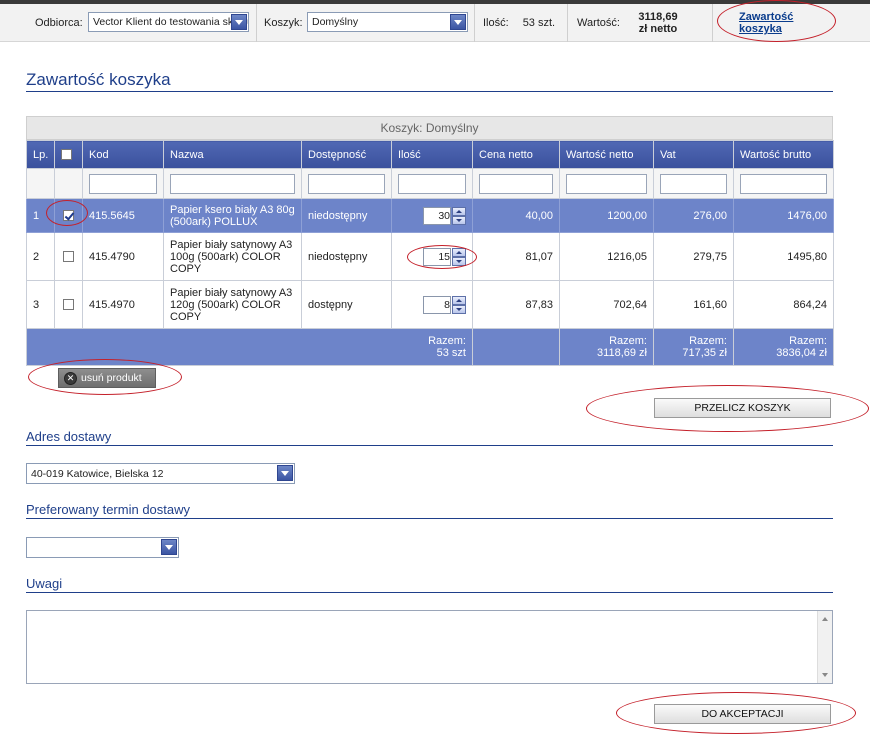 The width and height of the screenshot is (870, 754). What do you see at coordinates (123, 183) in the screenshot?
I see `filter-code-input` at bounding box center [123, 183].